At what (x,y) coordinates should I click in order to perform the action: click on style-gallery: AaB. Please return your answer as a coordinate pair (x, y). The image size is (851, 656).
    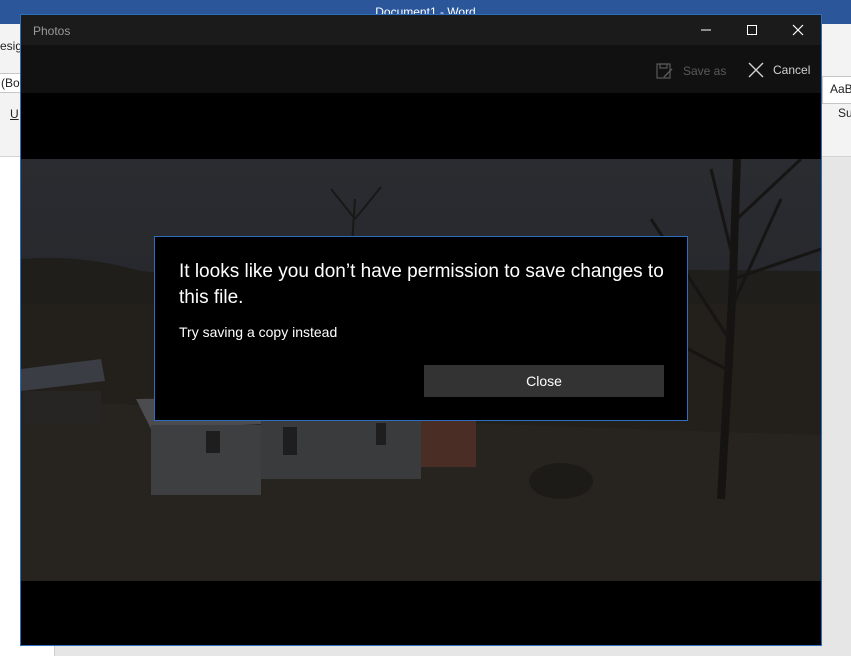
    Looking at the image, I should click on (836, 90).